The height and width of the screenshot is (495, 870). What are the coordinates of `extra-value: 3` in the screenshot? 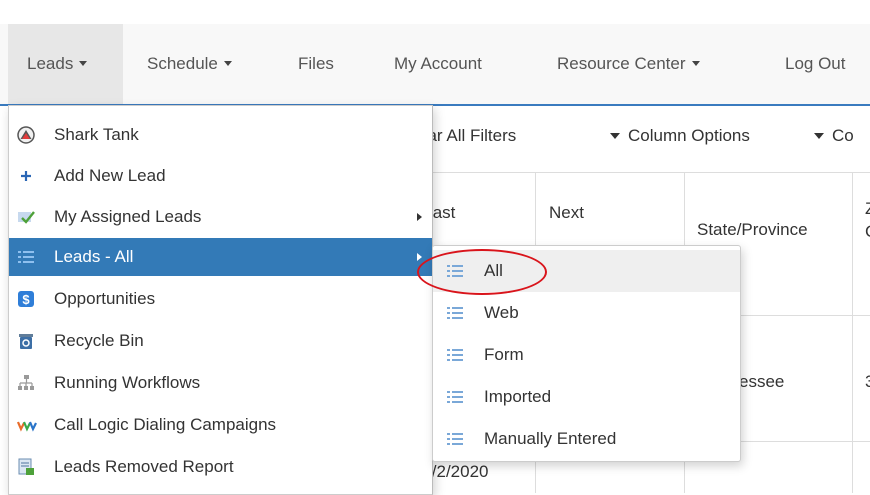 It's located at (867, 381).